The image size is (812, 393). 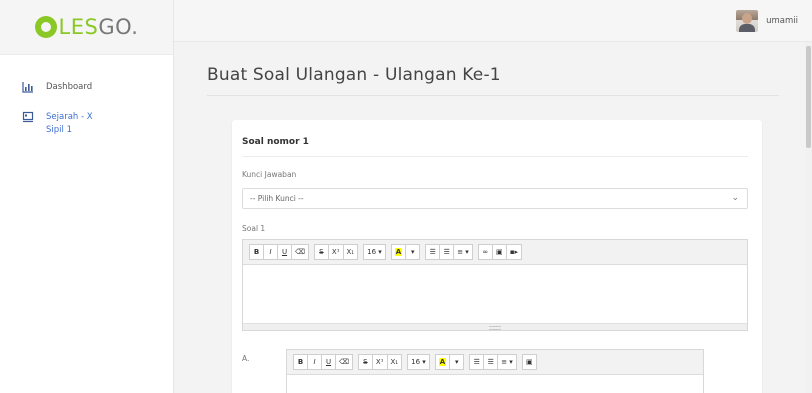 I want to click on username: umamii, so click(x=782, y=21).